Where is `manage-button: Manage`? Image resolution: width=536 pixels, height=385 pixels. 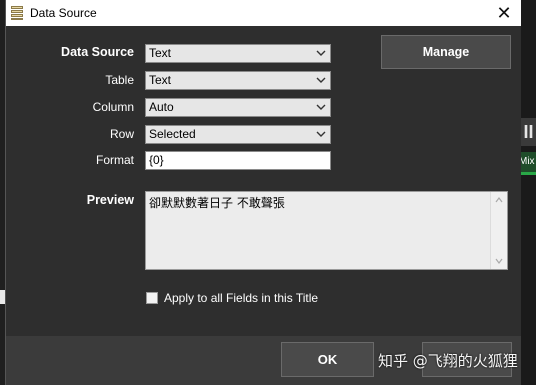
manage-button: Manage is located at coordinates (446, 52).